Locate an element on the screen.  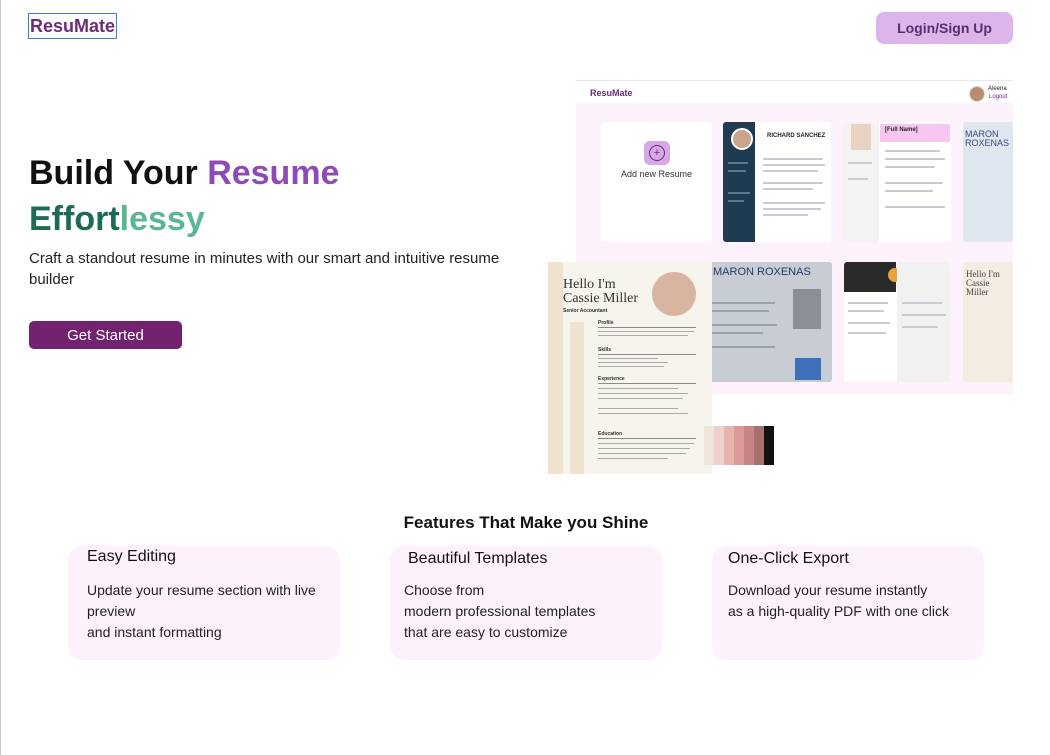
get-started-button: Get Started is located at coordinates (105, 335).